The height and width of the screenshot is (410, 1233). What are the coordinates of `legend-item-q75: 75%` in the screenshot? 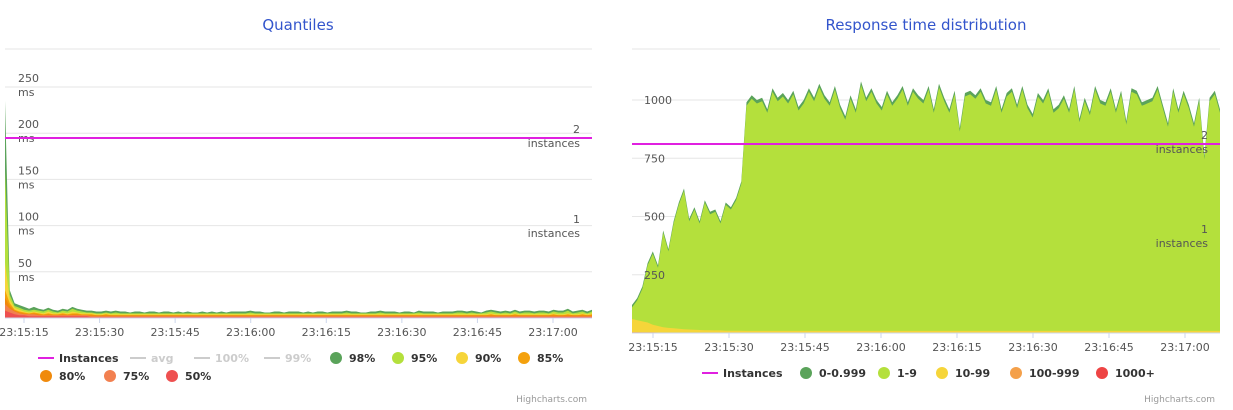 It's located at (126, 376).